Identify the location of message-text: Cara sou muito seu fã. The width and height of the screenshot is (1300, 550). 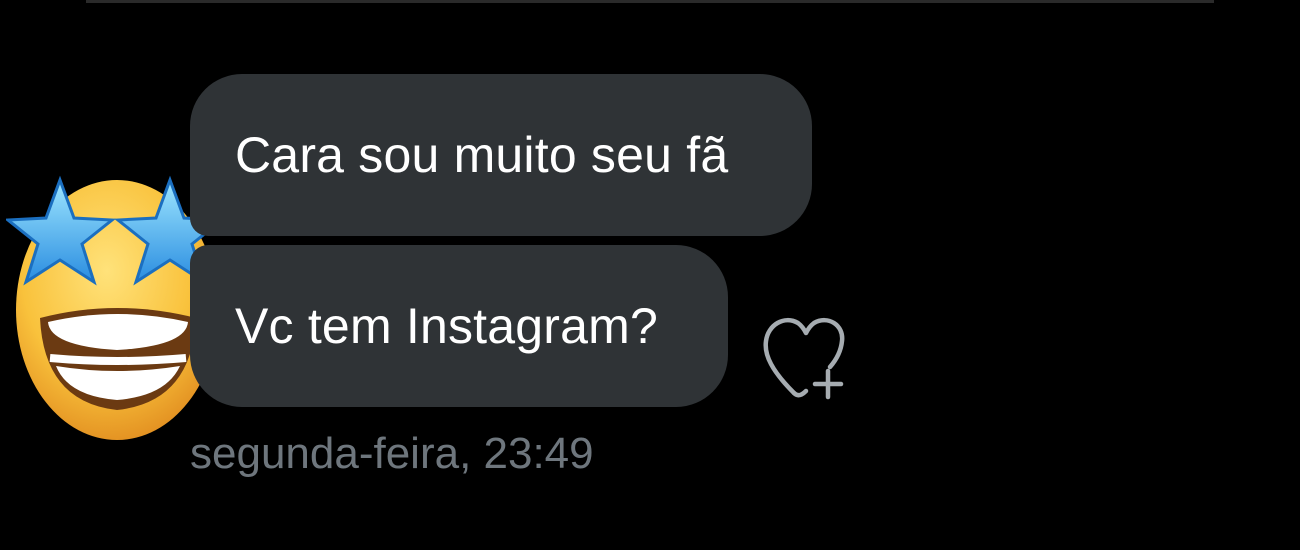
(482, 155).